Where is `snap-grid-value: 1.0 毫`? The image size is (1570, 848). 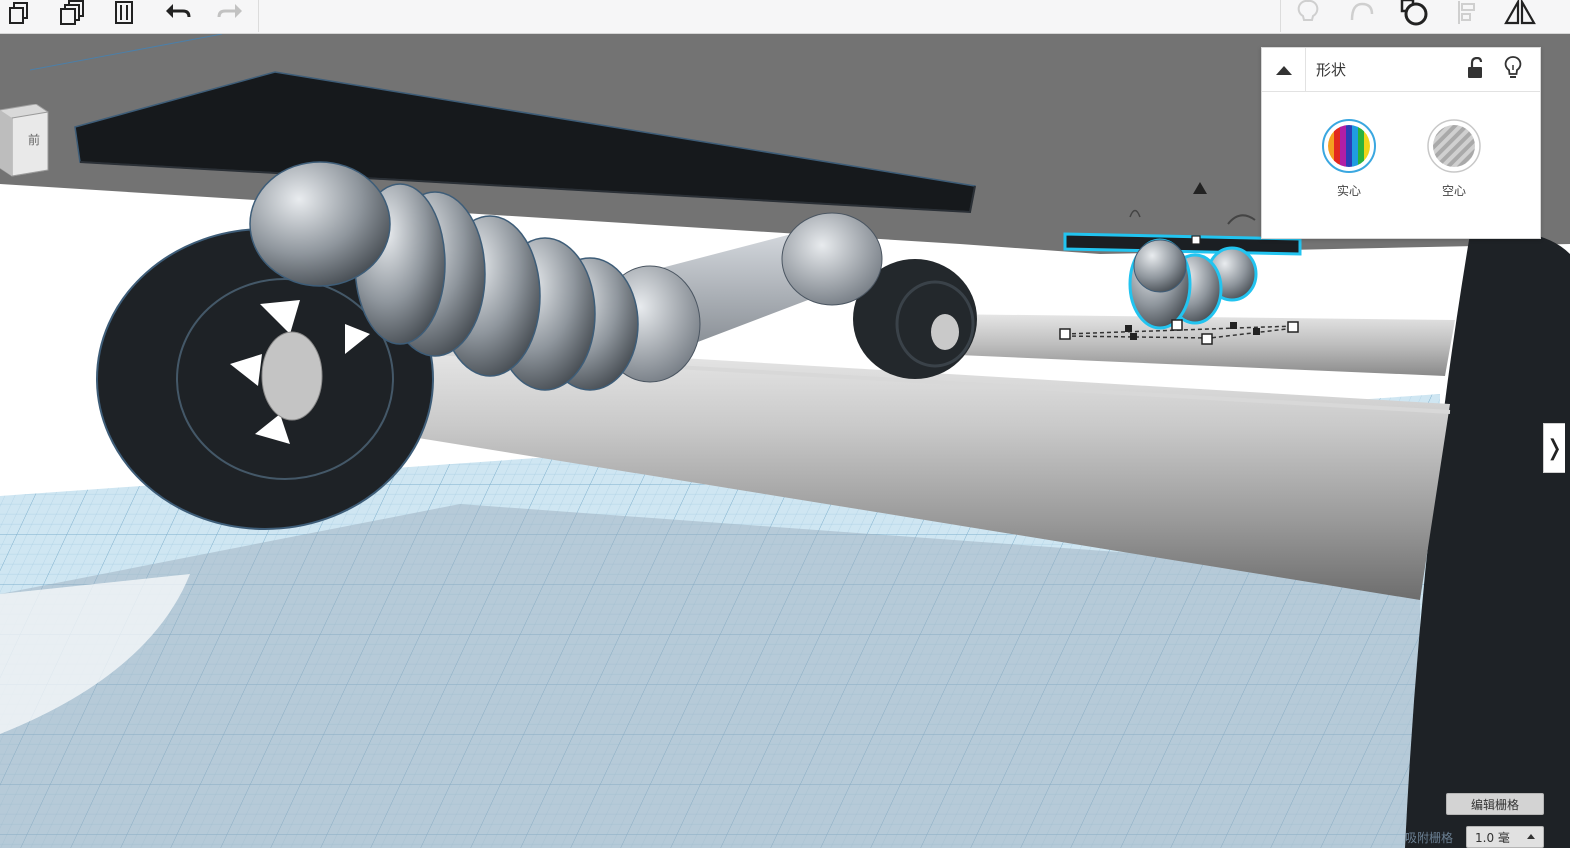 snap-grid-value: 1.0 毫 is located at coordinates (1492, 837).